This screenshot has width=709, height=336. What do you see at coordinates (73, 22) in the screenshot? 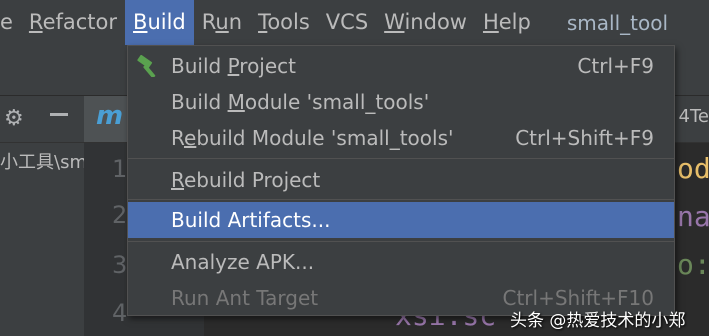
I see `menu-item-refactor: Refactor` at bounding box center [73, 22].